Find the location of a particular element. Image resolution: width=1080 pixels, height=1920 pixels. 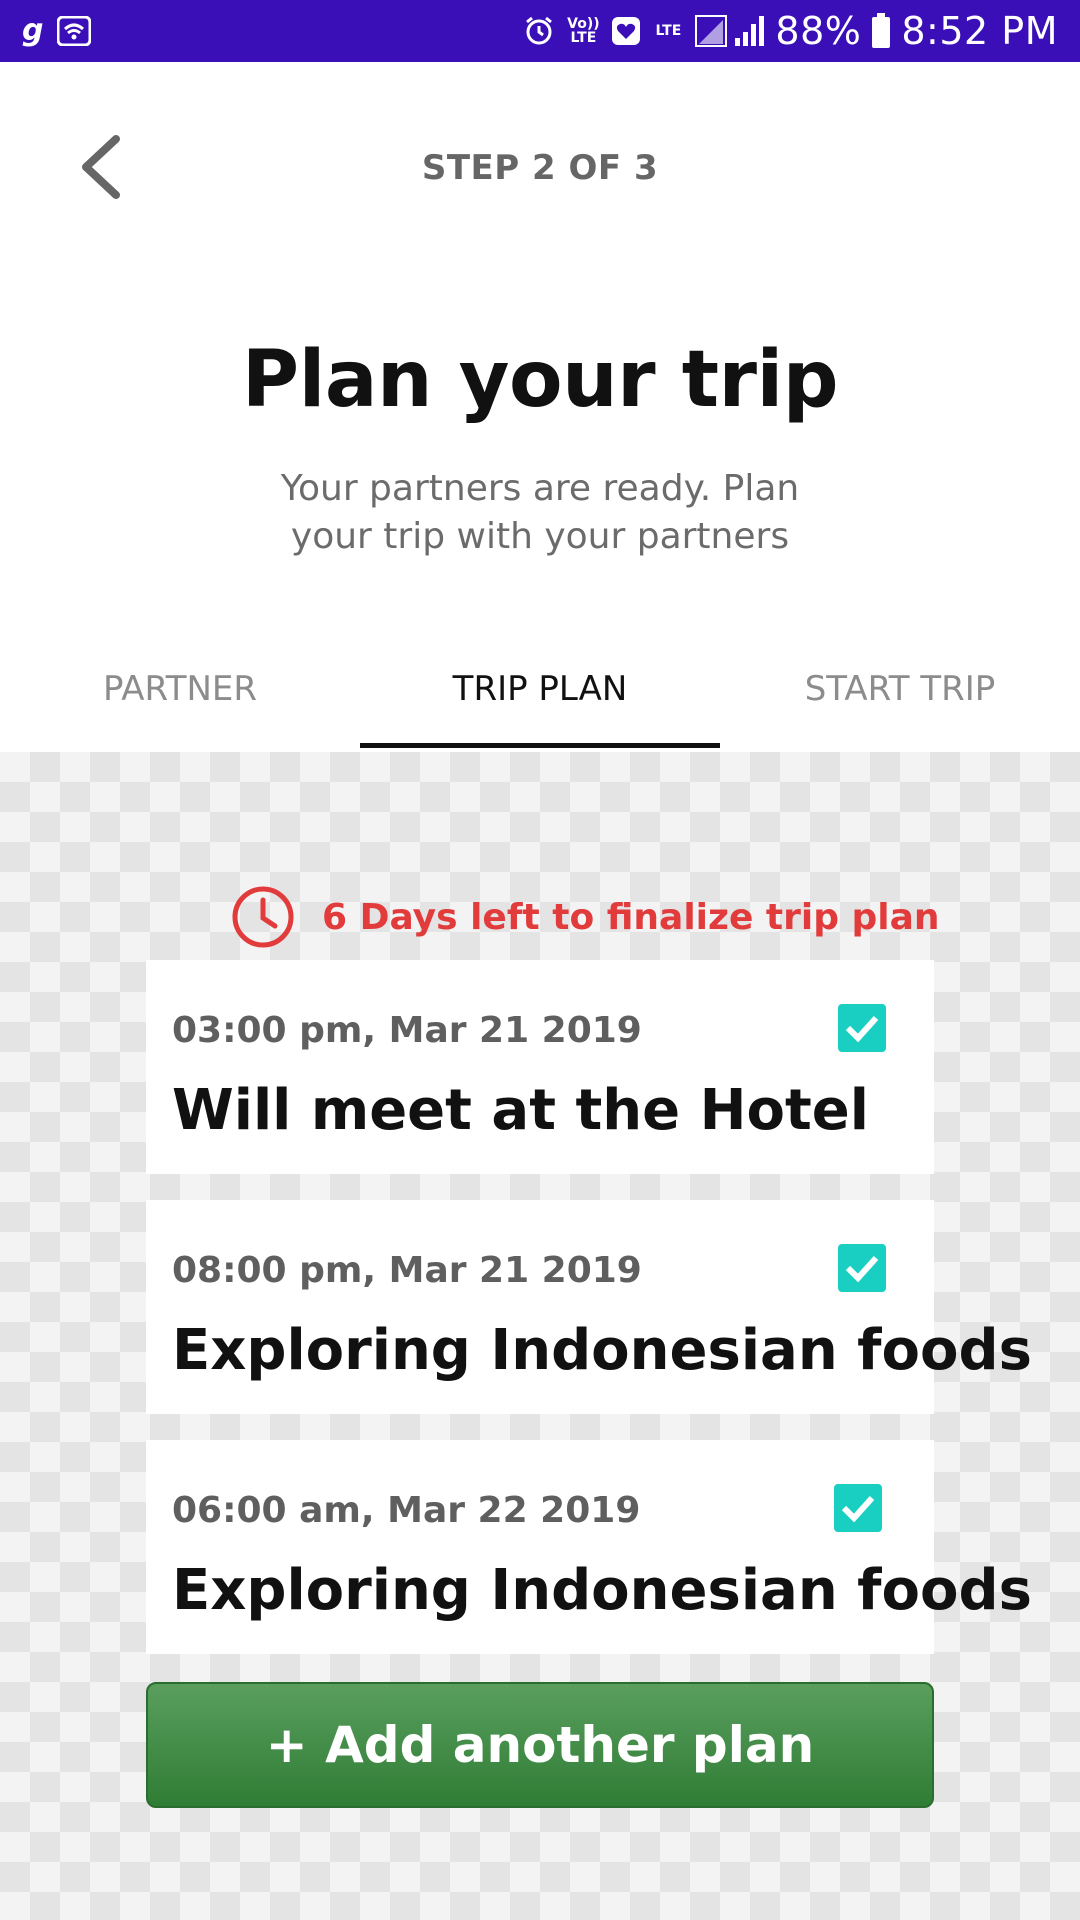

page-title: Plan your trip is located at coordinates (540, 380).